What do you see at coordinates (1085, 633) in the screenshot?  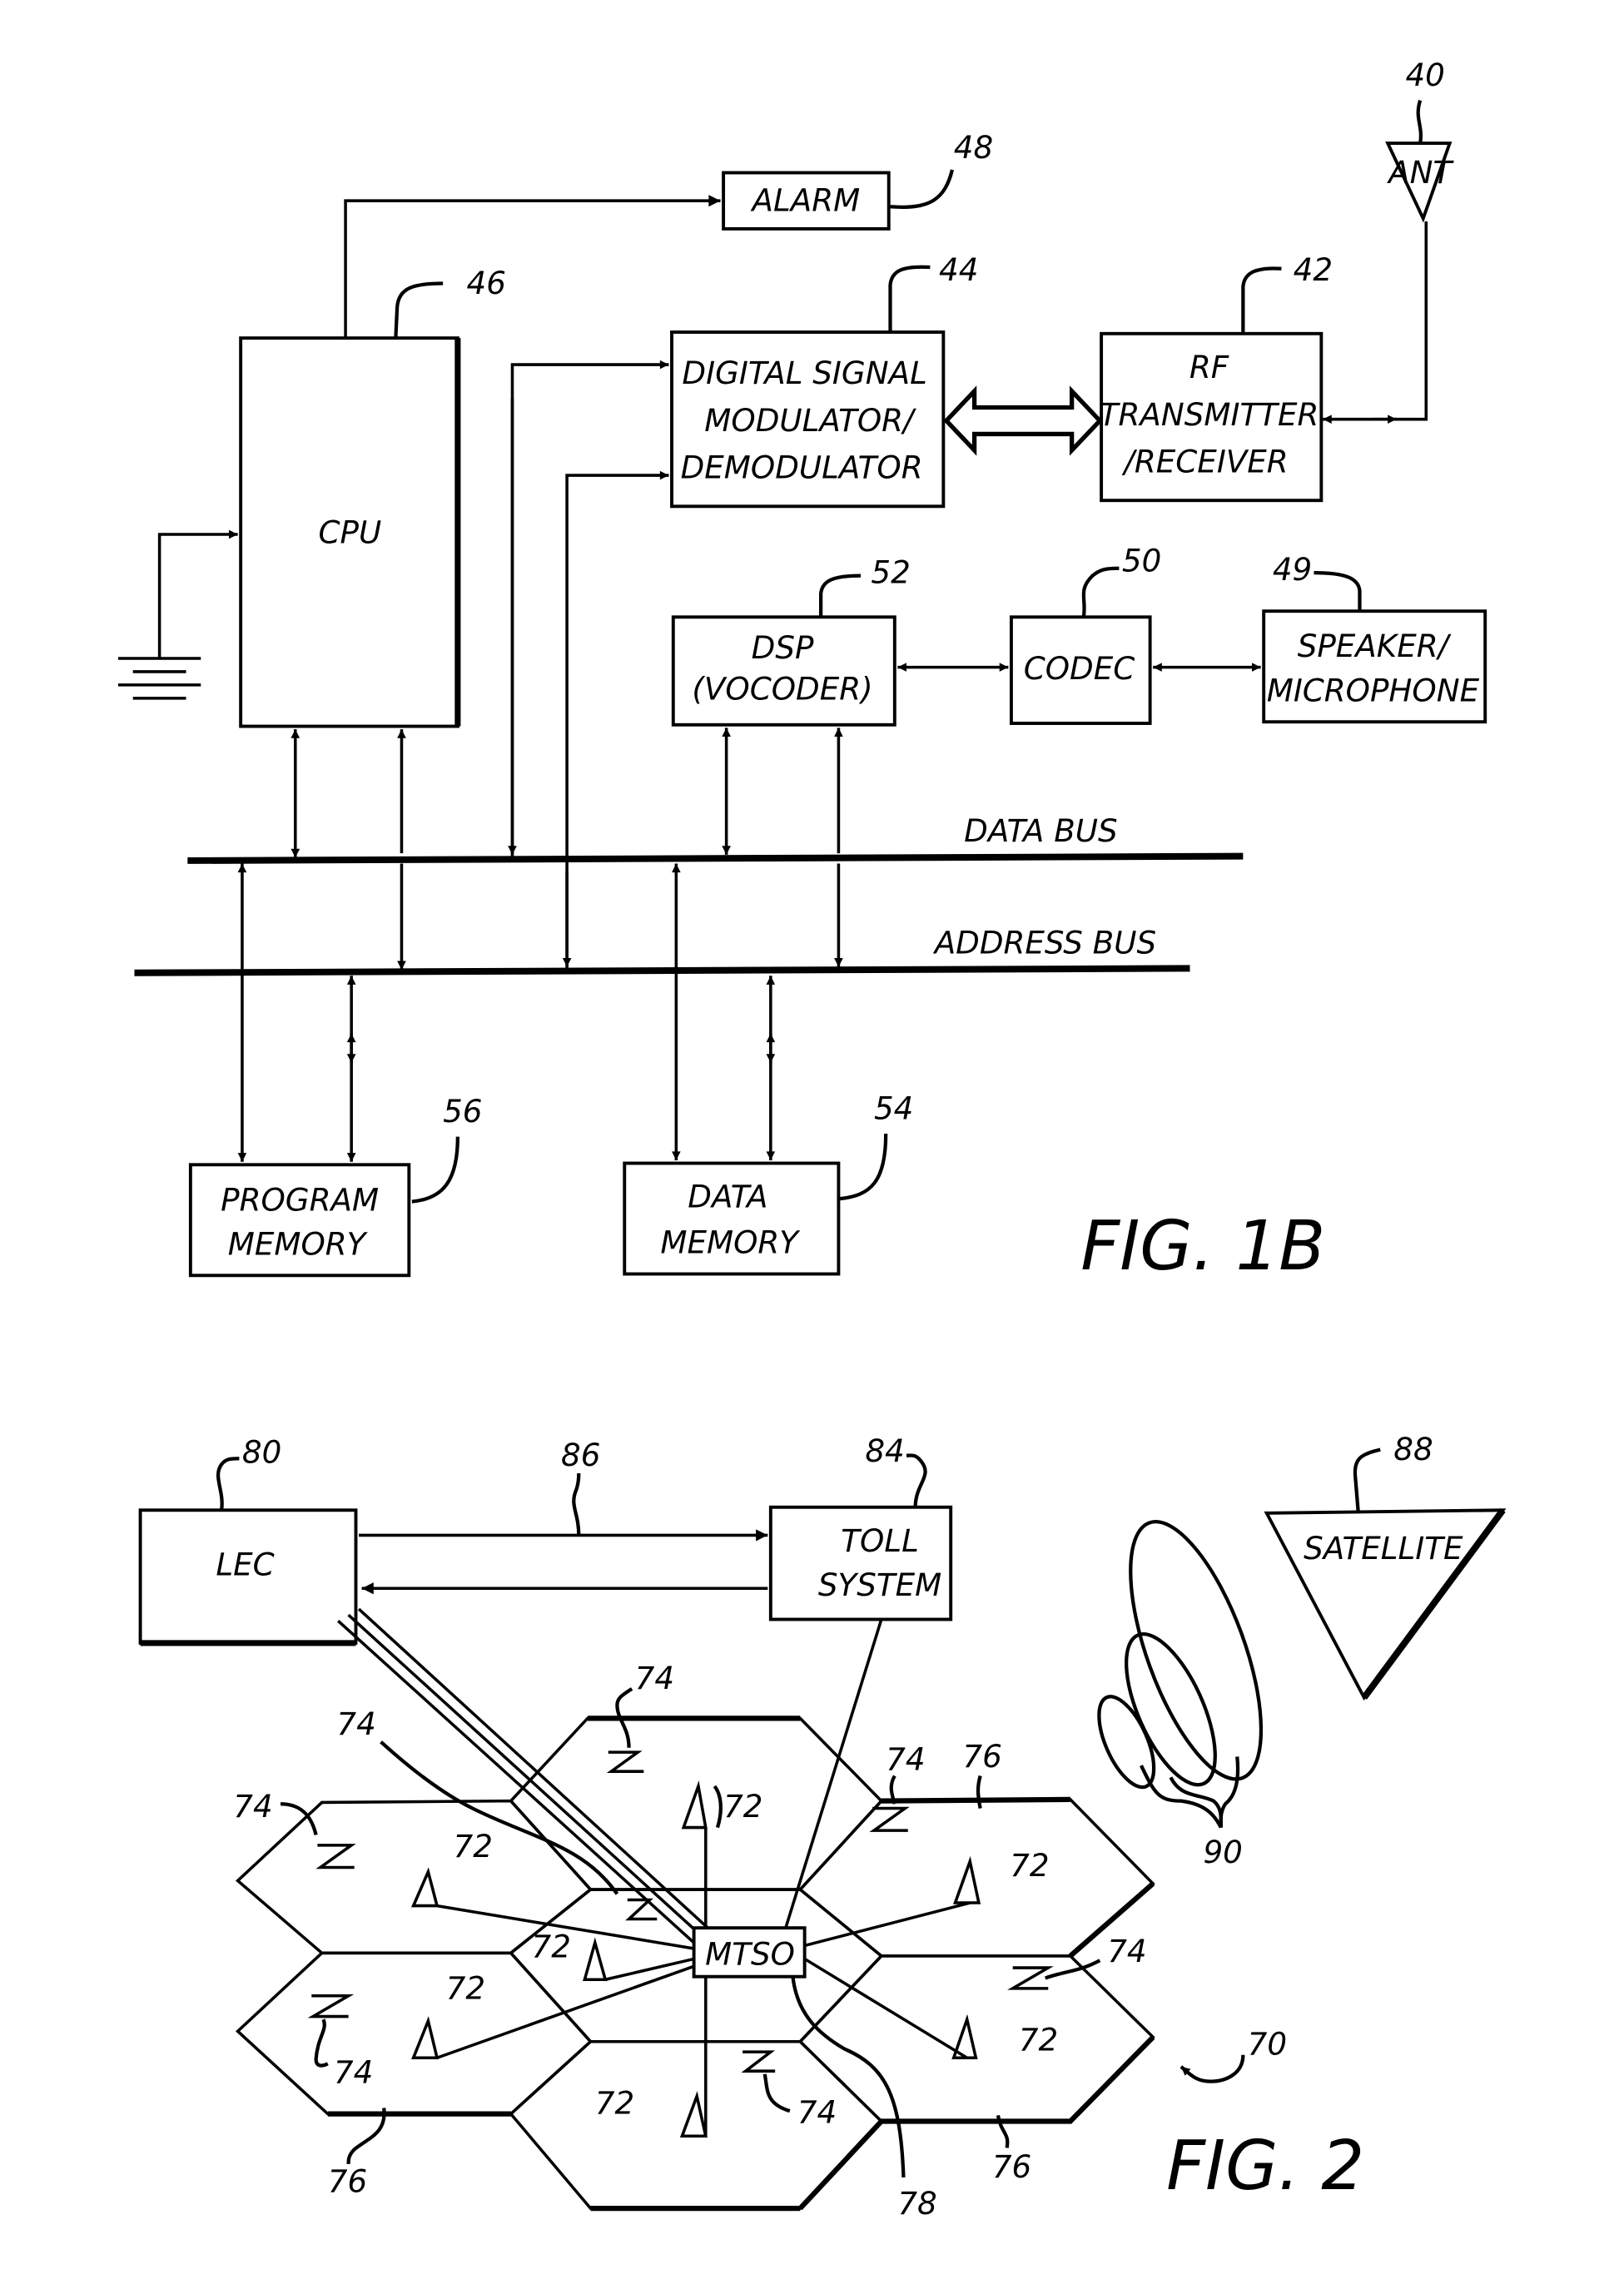 I see `codec-block: CODEC 50` at bounding box center [1085, 633].